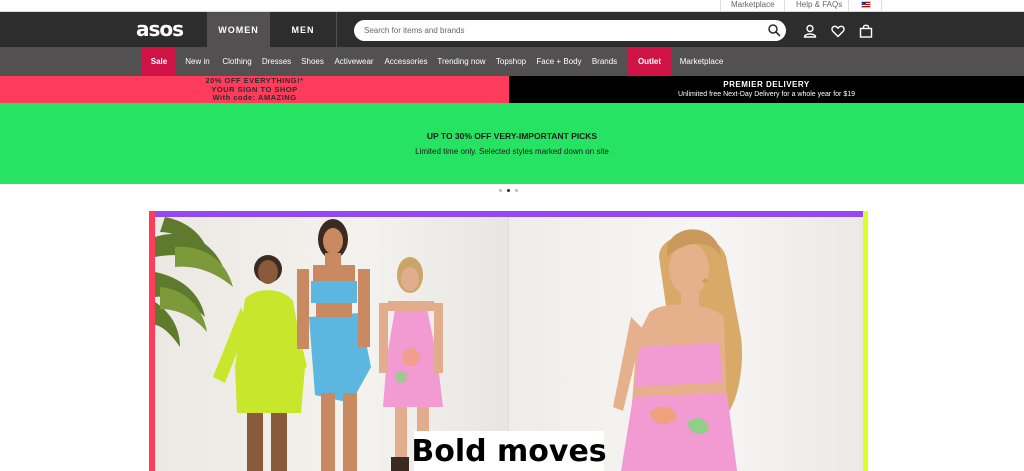 The image size is (1024, 471). What do you see at coordinates (512, 136) in the screenshot?
I see `sale-banner-title: UP TO 30% OFF VERY-IMPORTANT PICKS` at bounding box center [512, 136].